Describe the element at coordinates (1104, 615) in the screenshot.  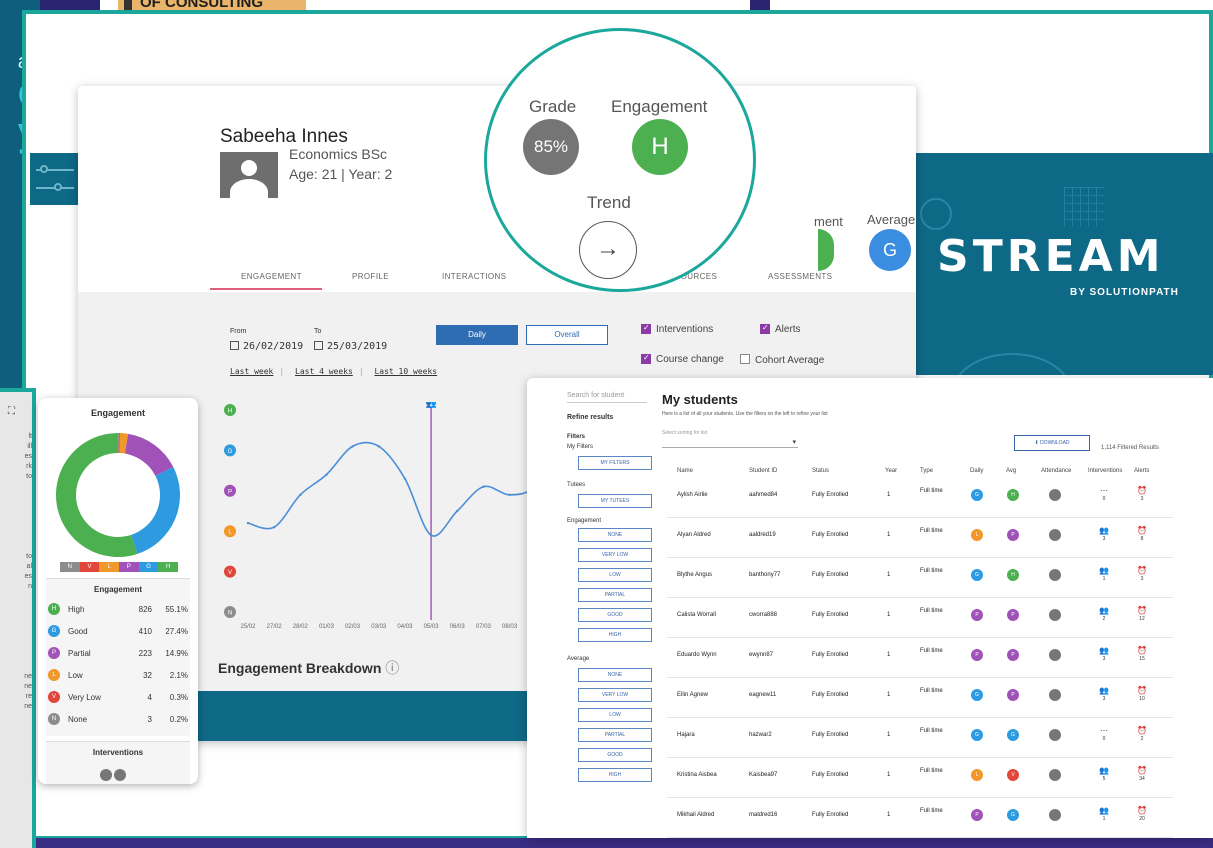
I see `interventions-icon: 👥 2` at that location.